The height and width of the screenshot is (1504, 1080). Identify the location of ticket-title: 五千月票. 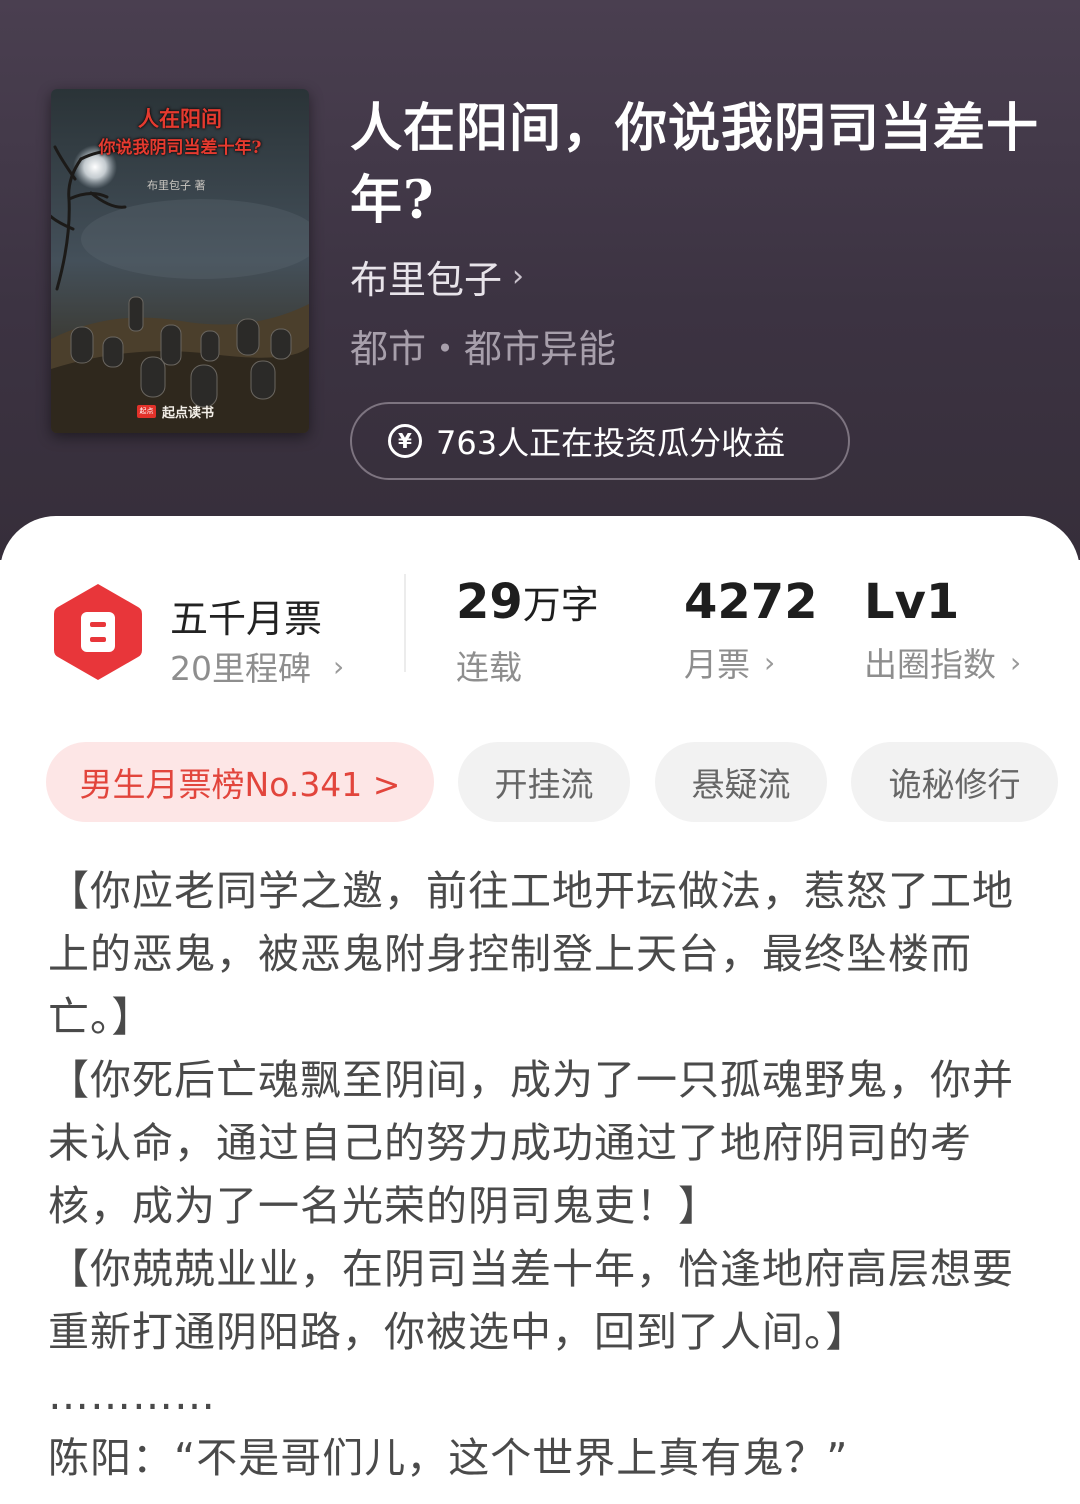
(246, 619).